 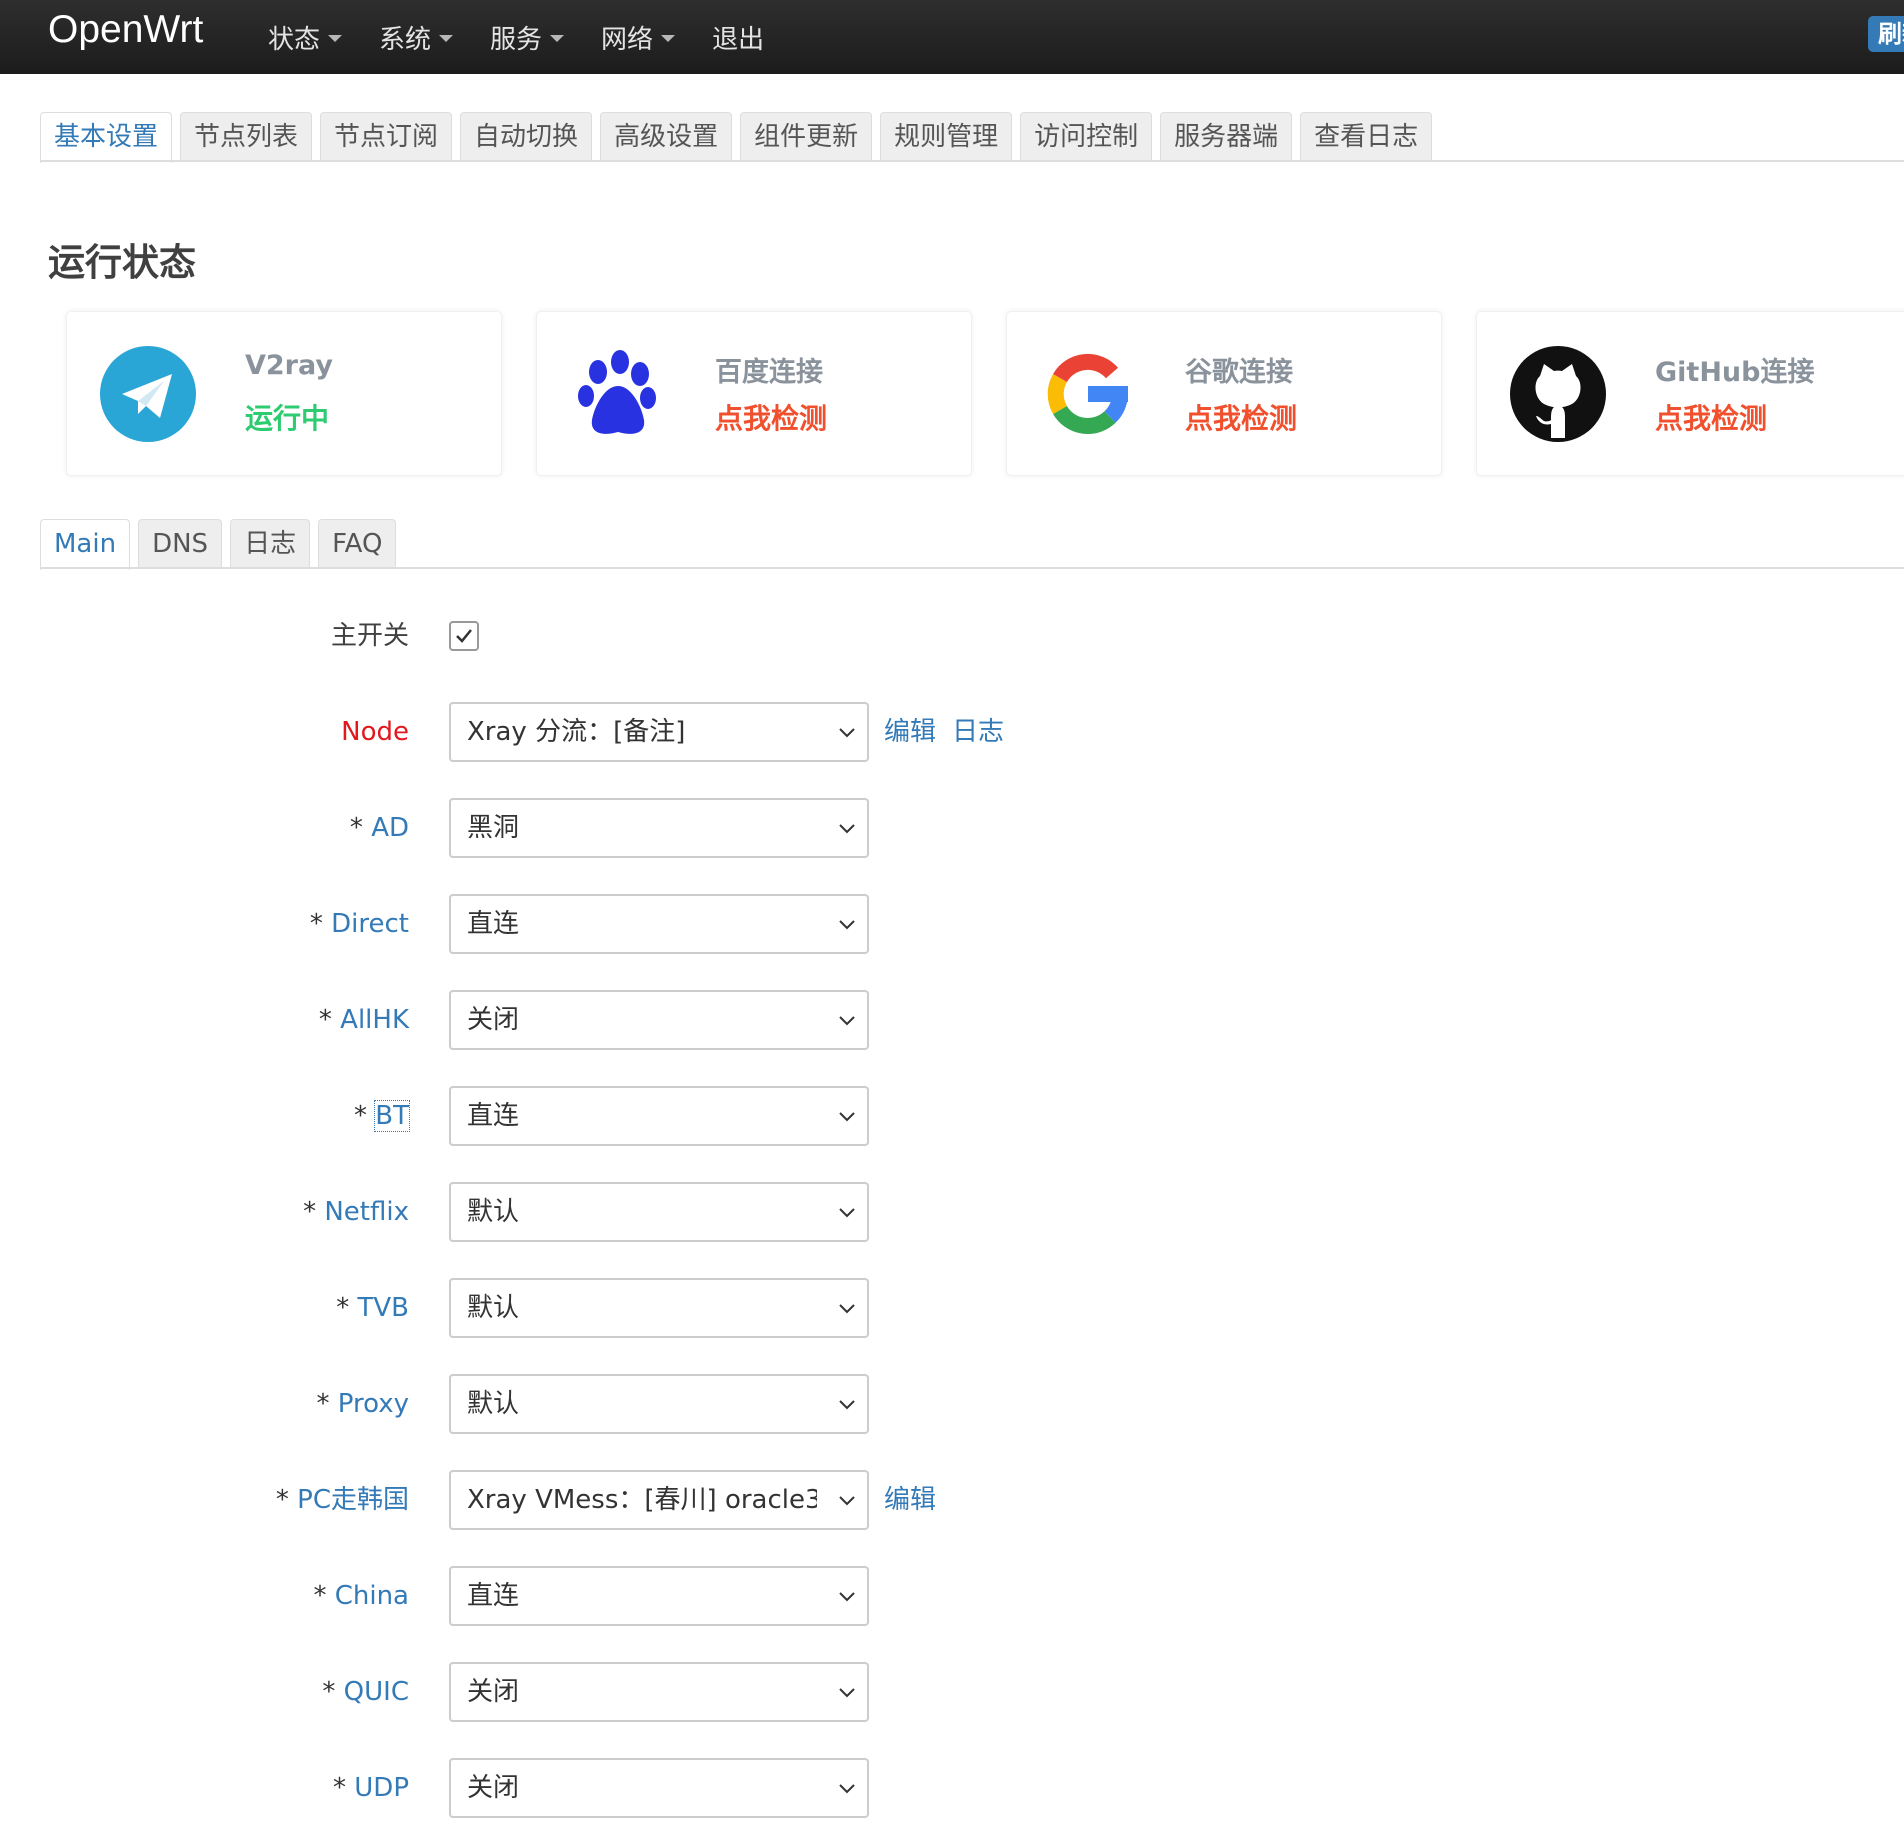 What do you see at coordinates (526, 137) in the screenshot?
I see `tab-auto-switch: 自动切换` at bounding box center [526, 137].